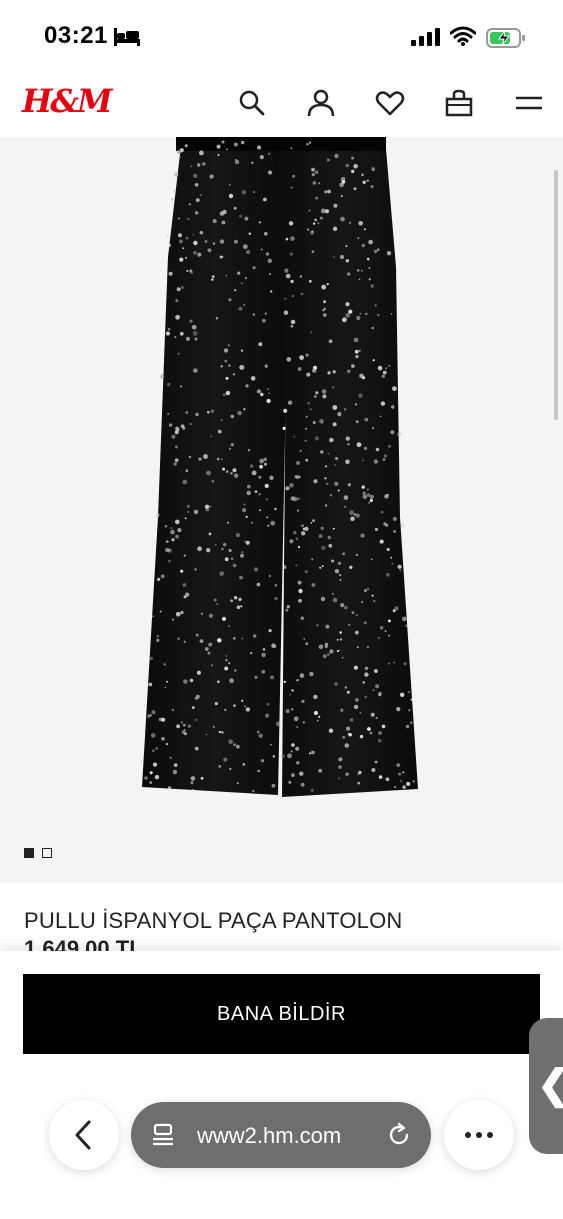 The width and height of the screenshot is (563, 1219). Describe the element at coordinates (529, 103) in the screenshot. I see `menu-icon` at that location.